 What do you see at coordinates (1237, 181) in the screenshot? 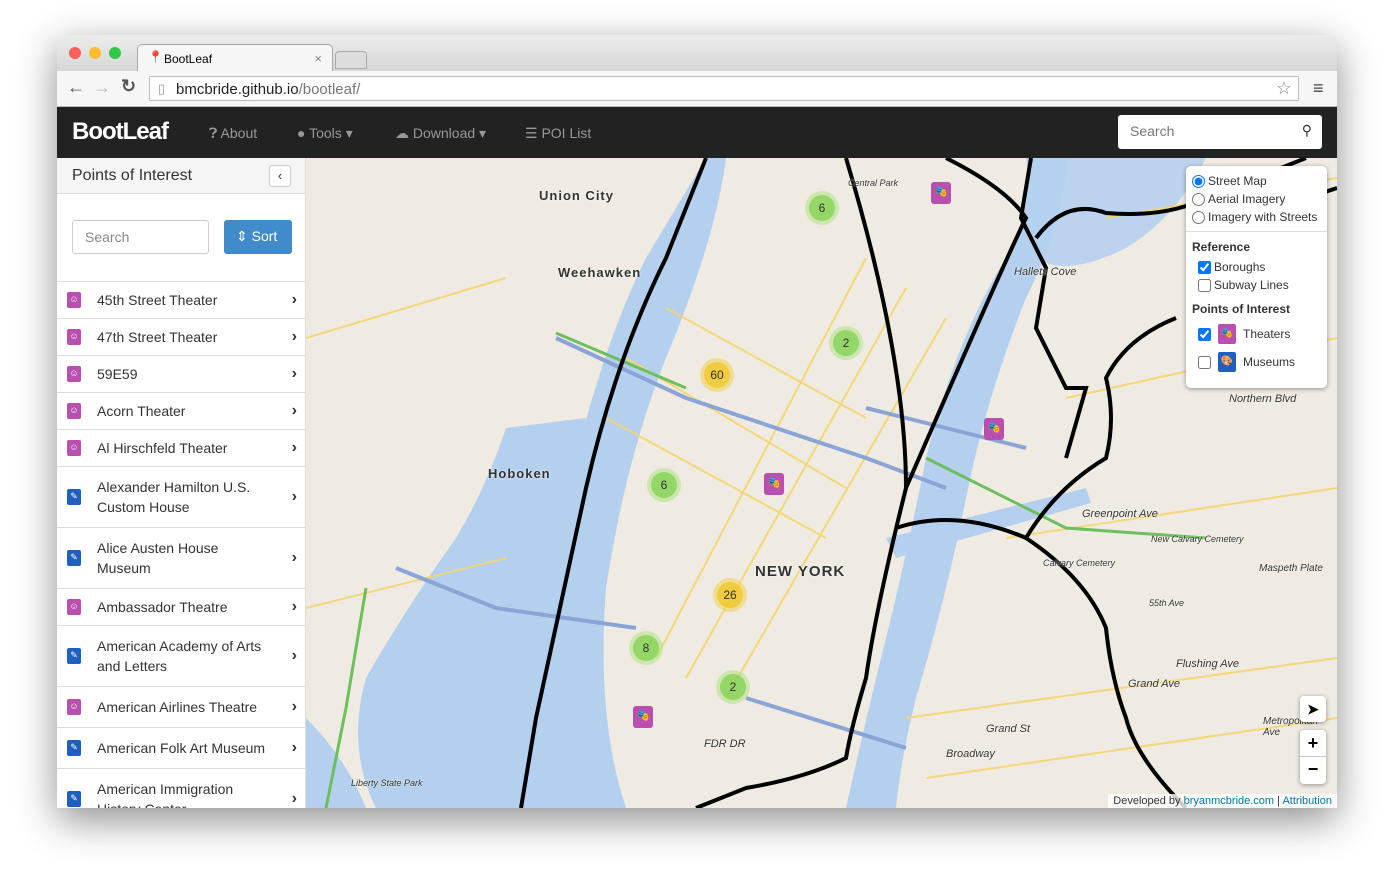
I see `street-map-label: Street Map` at bounding box center [1237, 181].